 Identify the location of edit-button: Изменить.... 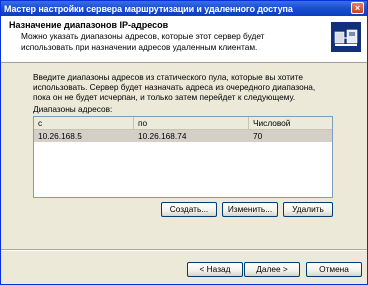
(250, 209).